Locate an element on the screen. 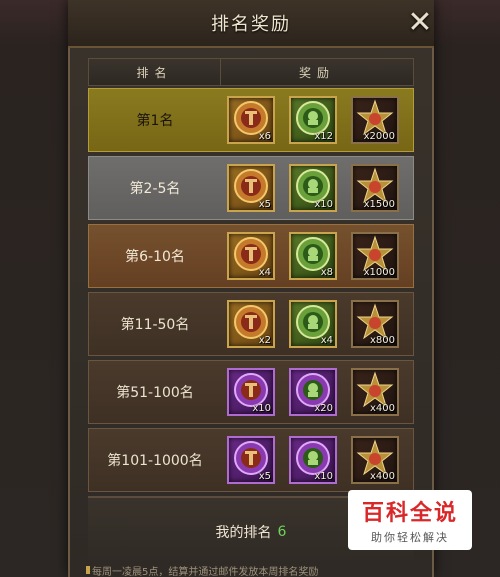  reward-item: x2 is located at coordinates (251, 324).